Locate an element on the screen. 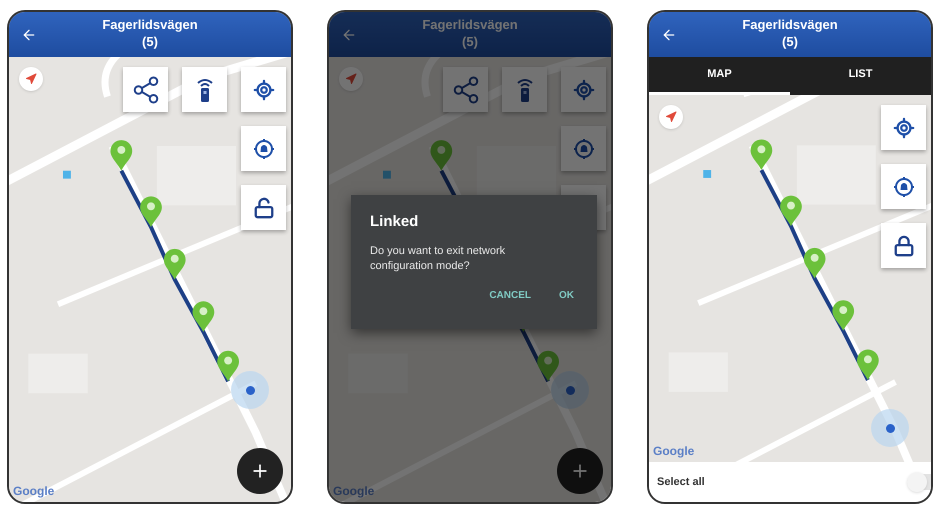 This screenshot has width=947, height=506. dialog-title: Linked is located at coordinates (395, 222).